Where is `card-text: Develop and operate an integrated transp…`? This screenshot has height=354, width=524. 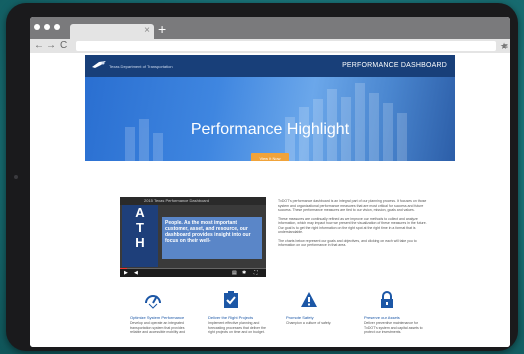
card-text: Develop and operate an integrated transp… is located at coordinates (158, 327).